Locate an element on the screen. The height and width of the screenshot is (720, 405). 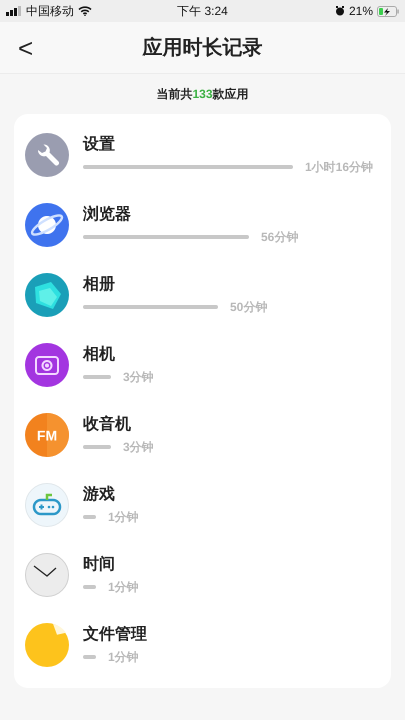
carrier-name: 中国移动 is located at coordinates (50, 11).